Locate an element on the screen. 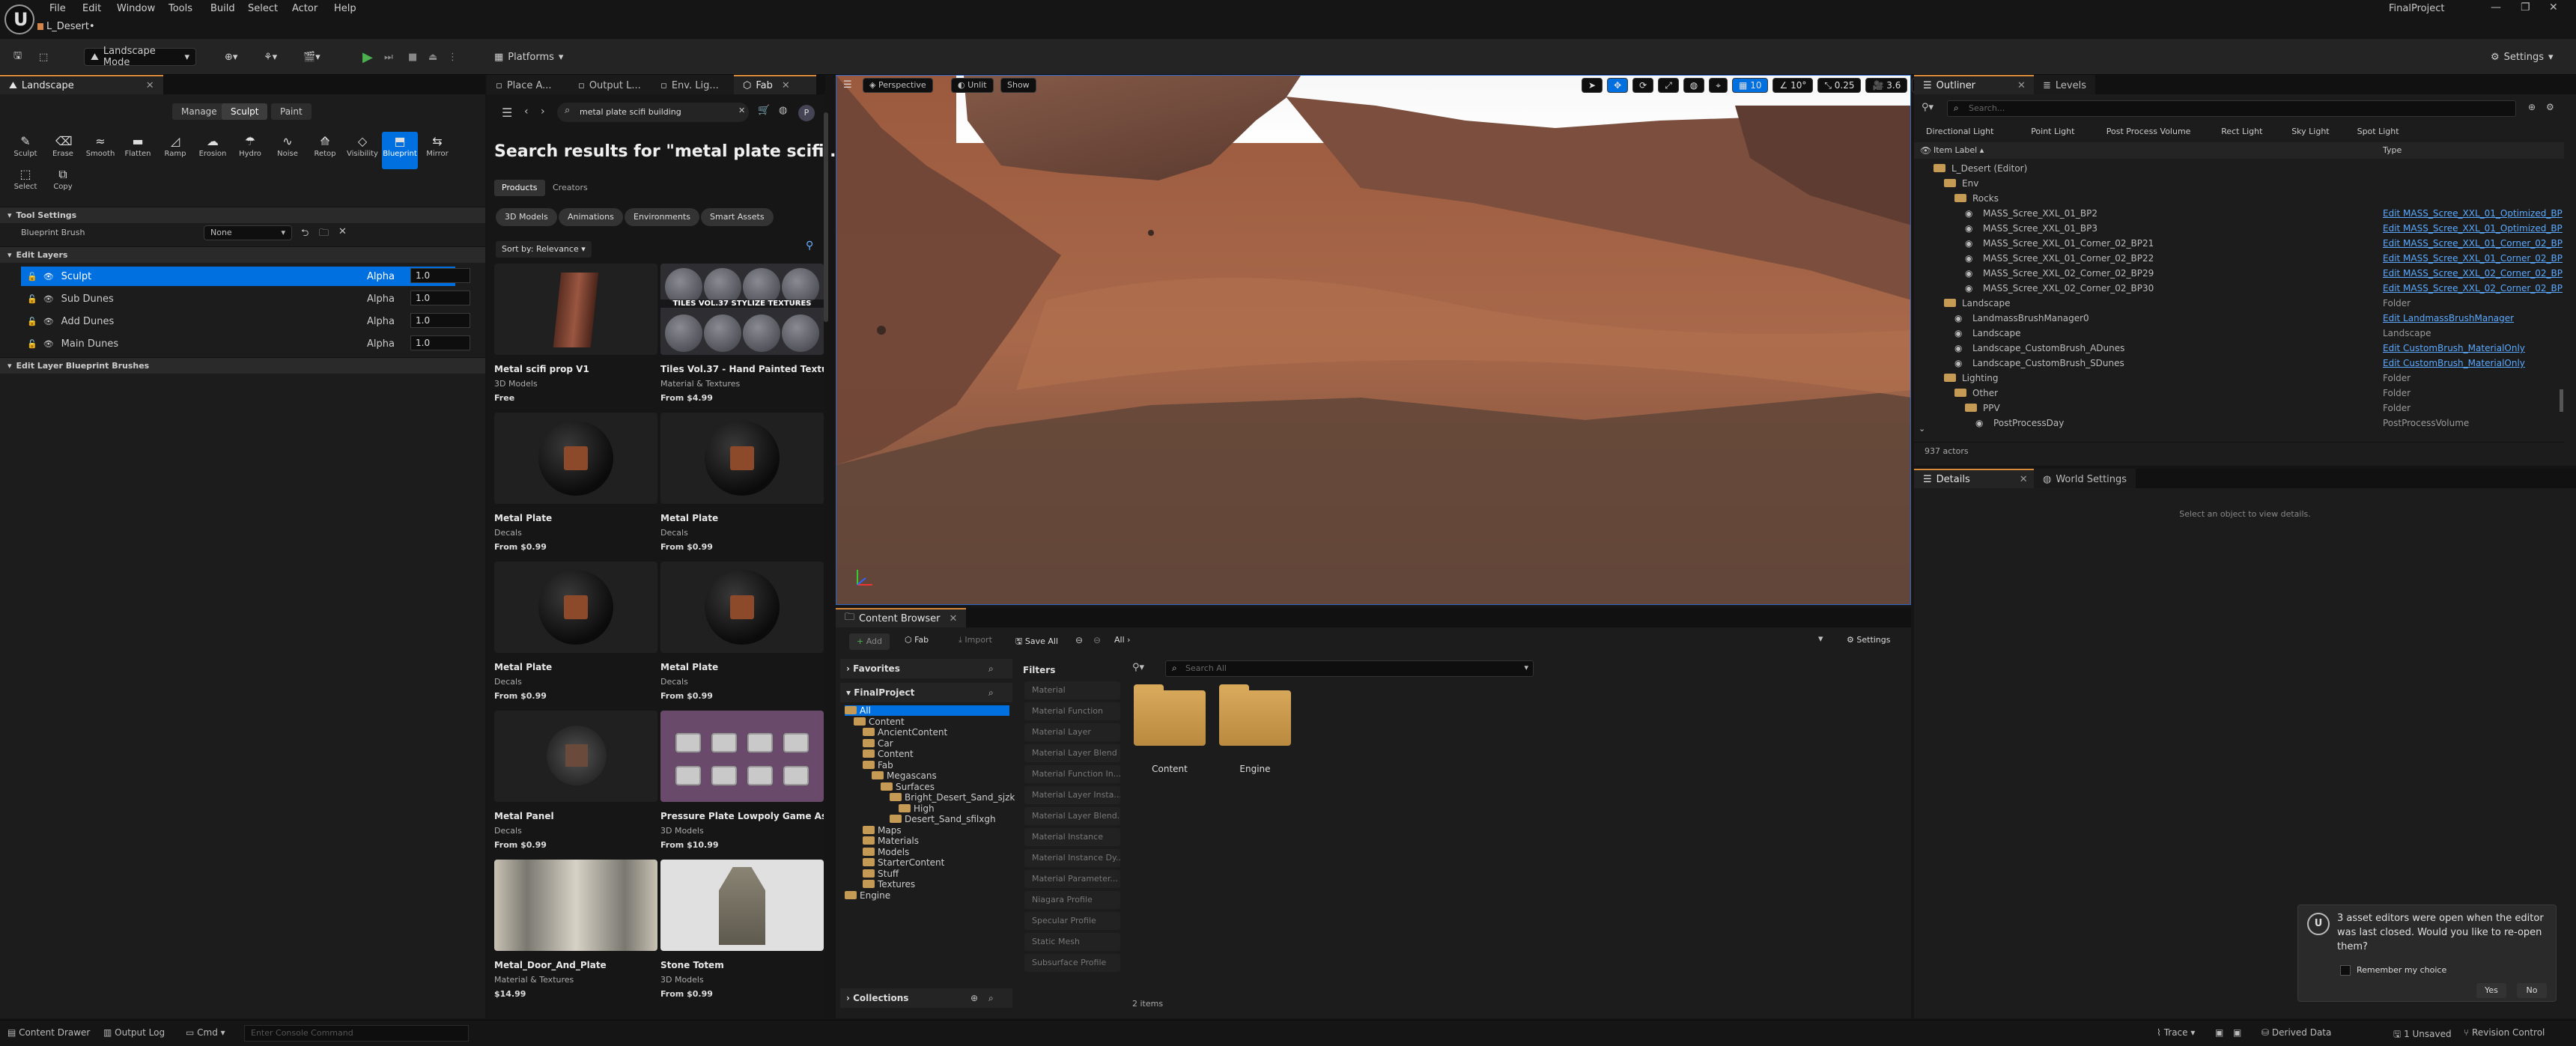 This screenshot has width=2576, height=1046. revision-control-button: ⑂ Revision Control is located at coordinates (2504, 1032).